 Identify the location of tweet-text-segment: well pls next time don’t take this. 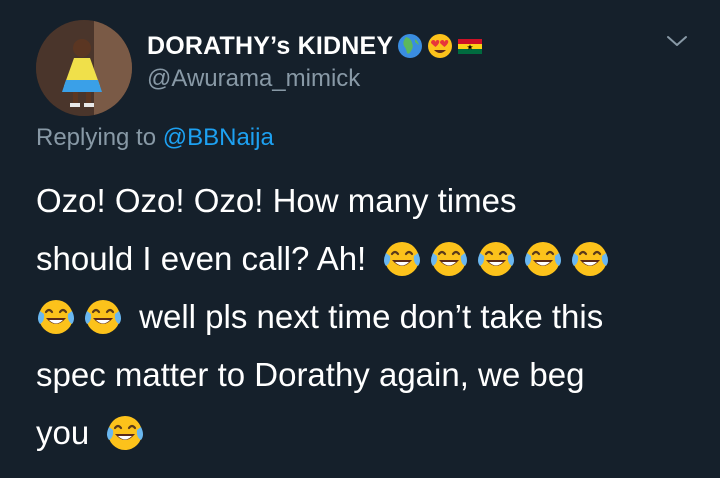
(367, 316).